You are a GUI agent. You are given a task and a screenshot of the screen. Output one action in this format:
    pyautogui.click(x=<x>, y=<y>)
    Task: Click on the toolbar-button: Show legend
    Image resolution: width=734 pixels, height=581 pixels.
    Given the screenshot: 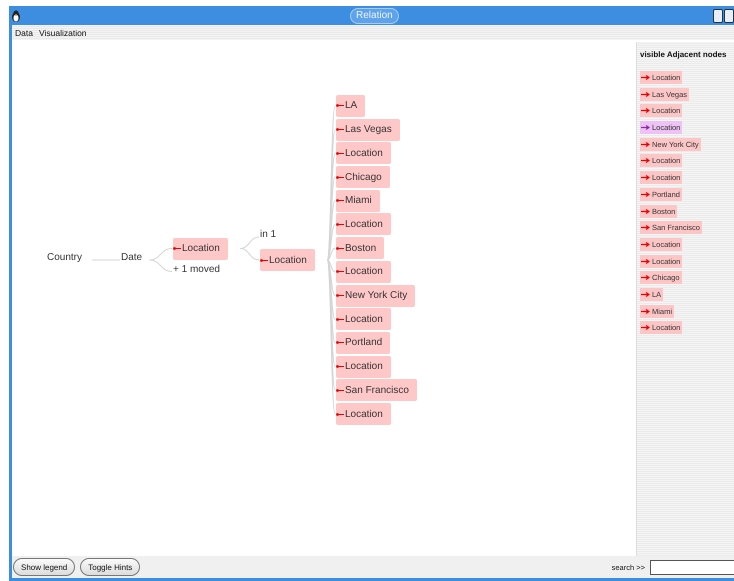 What is the action you would take?
    pyautogui.click(x=44, y=567)
    